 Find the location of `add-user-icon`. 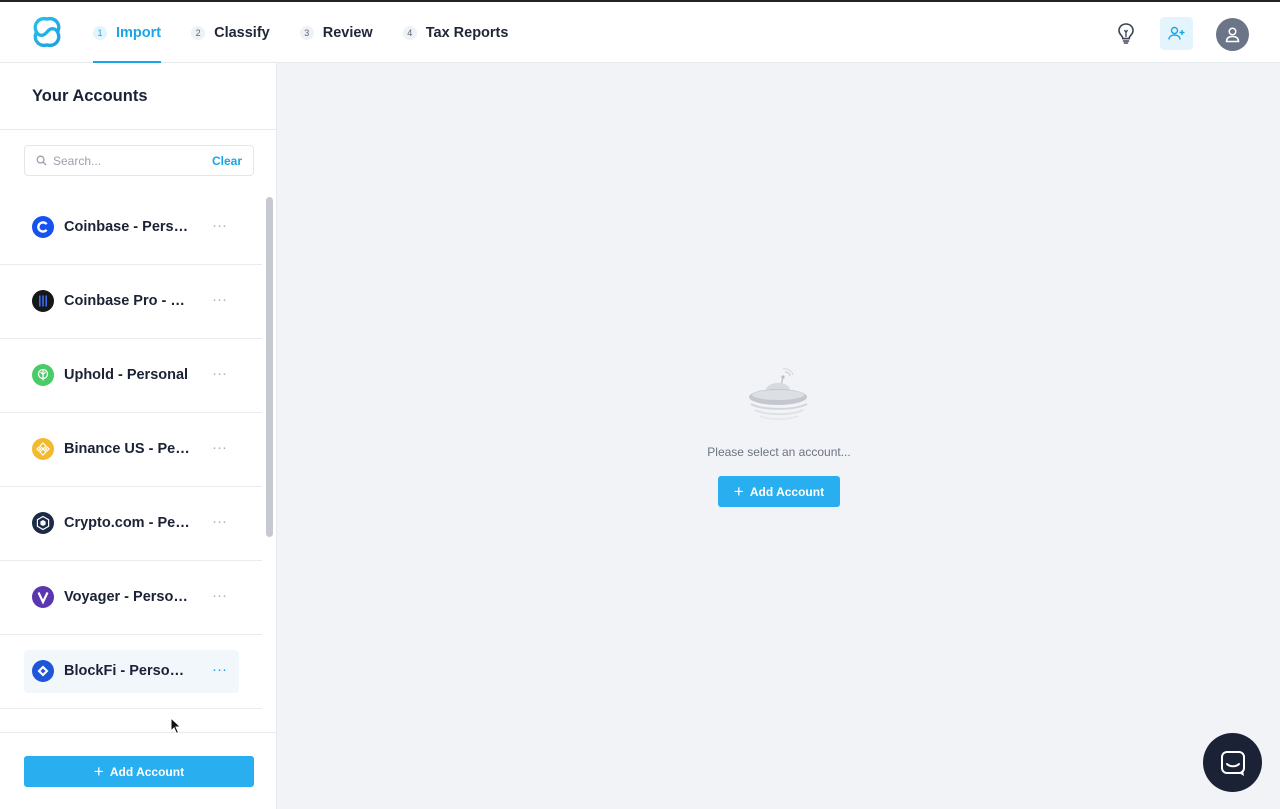

add-user-icon is located at coordinates (1176, 33).